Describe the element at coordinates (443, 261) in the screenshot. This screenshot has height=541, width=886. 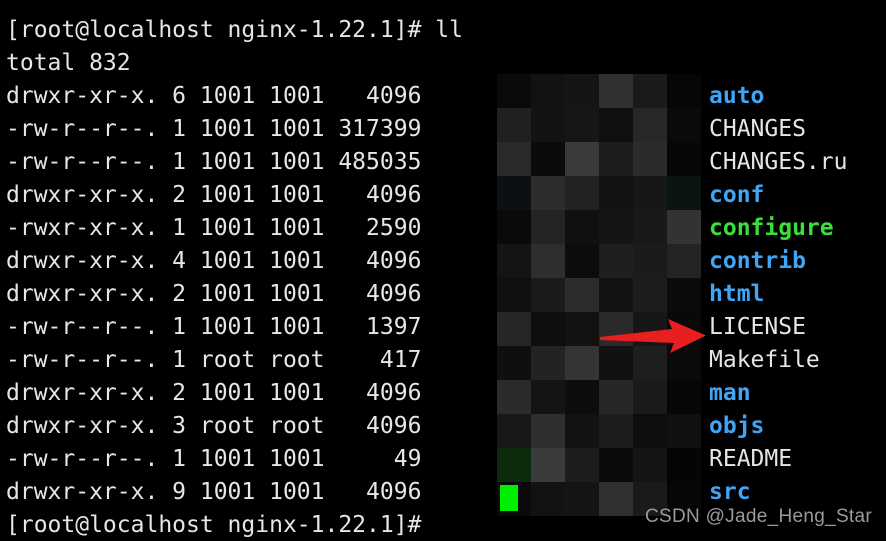
I see `listing-row: drwxr-xr-x. 4 1001 1001 4096 contrib` at that location.